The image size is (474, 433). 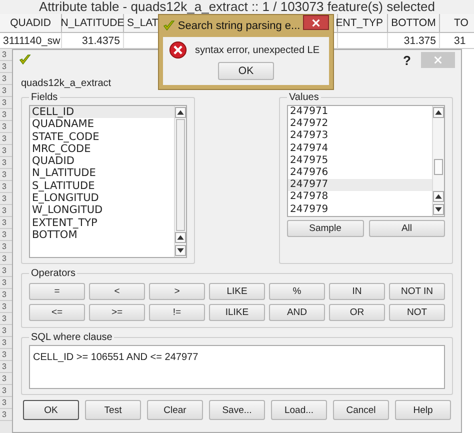 I want to click on value-item: 247978, so click(x=360, y=197).